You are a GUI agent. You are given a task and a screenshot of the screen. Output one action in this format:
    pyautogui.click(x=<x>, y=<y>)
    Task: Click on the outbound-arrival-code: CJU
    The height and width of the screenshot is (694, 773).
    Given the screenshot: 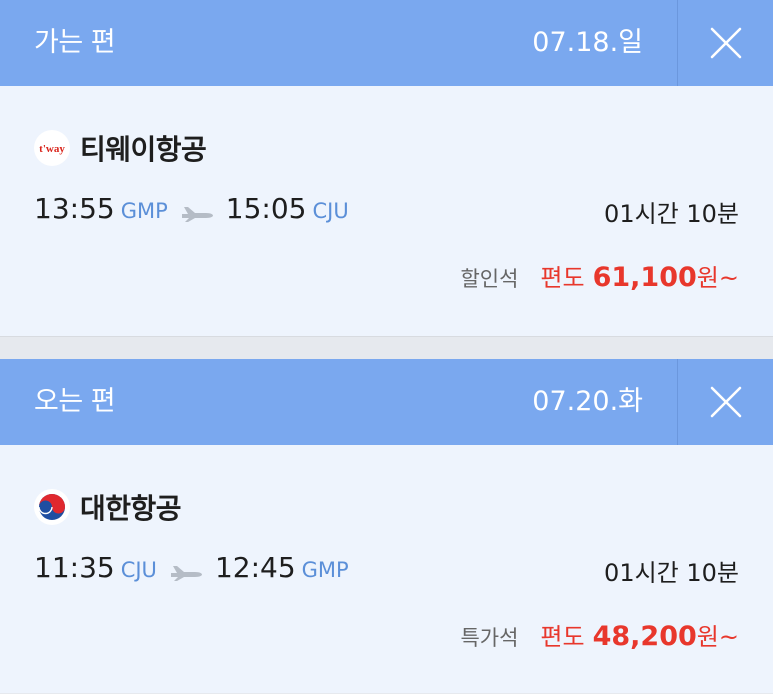 What is the action you would take?
    pyautogui.click(x=330, y=211)
    